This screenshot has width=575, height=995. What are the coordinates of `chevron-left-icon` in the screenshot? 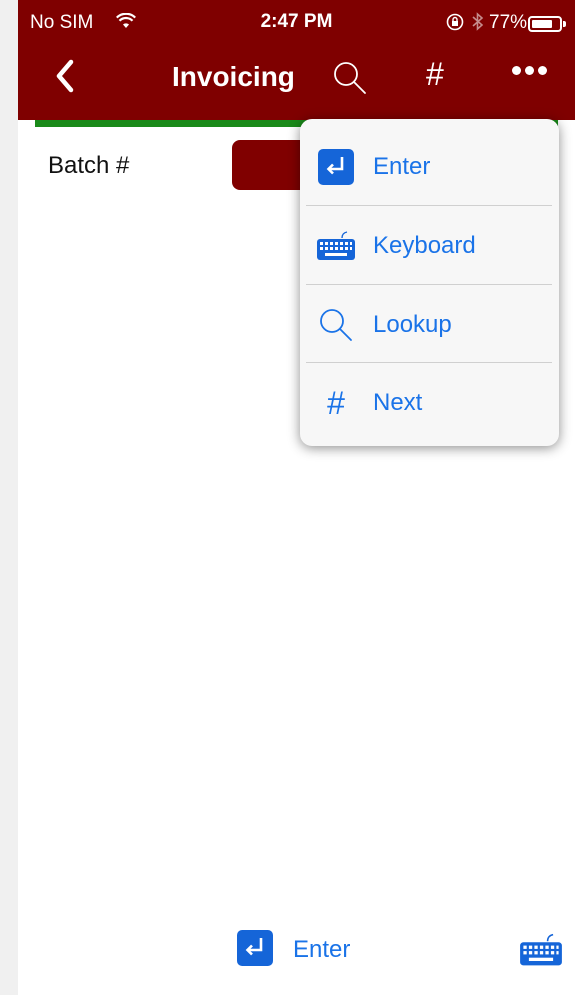 It's located at (65, 78).